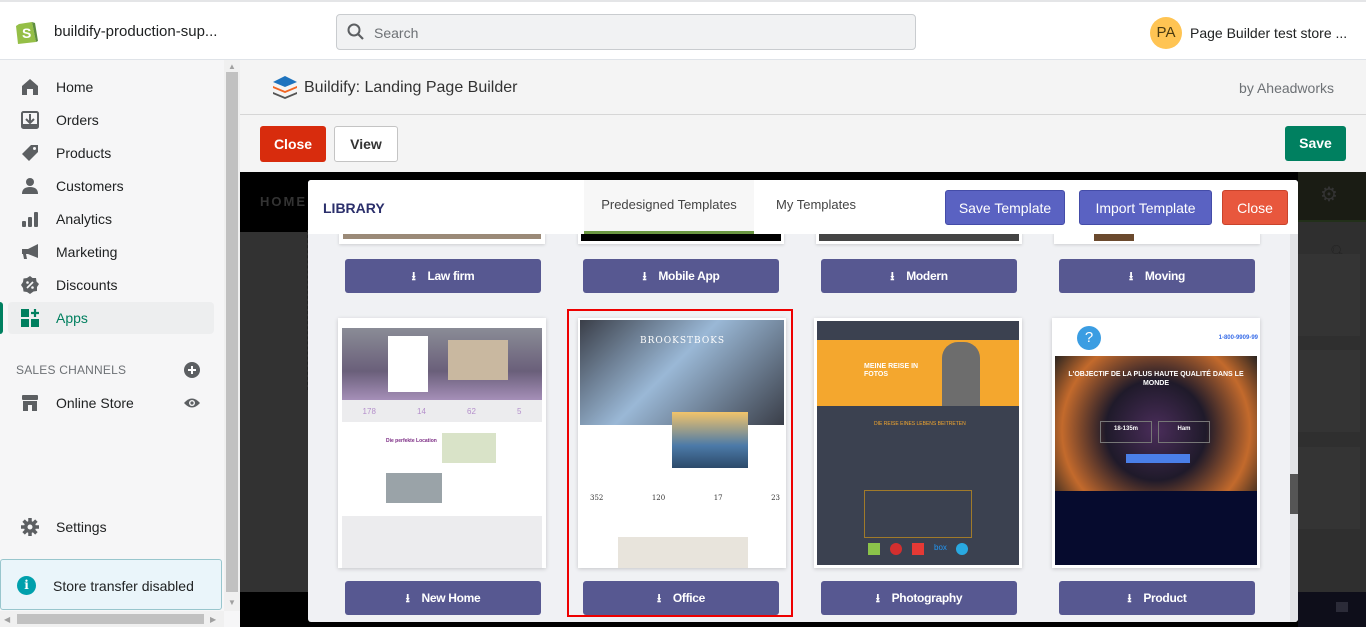  I want to click on save-button: Save, so click(1315, 143).